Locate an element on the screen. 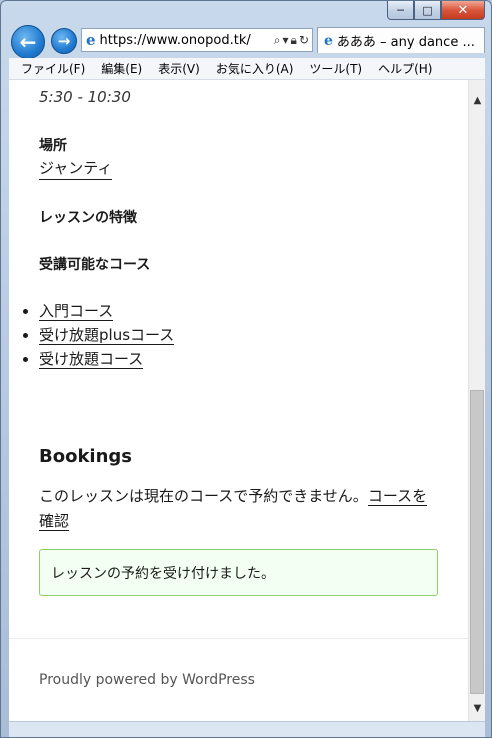 Image resolution: width=492 pixels, height=738 pixels. bookings-note-text: このレッスンは現在のコースで予約できません。 is located at coordinates (203, 496).